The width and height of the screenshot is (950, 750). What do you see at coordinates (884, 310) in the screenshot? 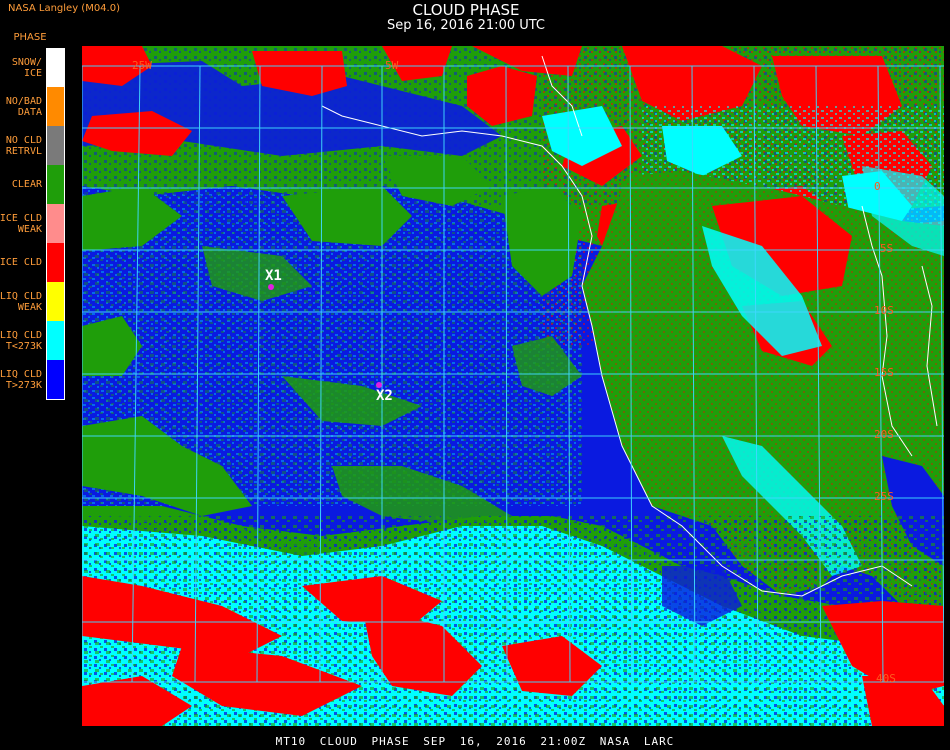
I see `lat-label-10s: 10S` at bounding box center [884, 310].